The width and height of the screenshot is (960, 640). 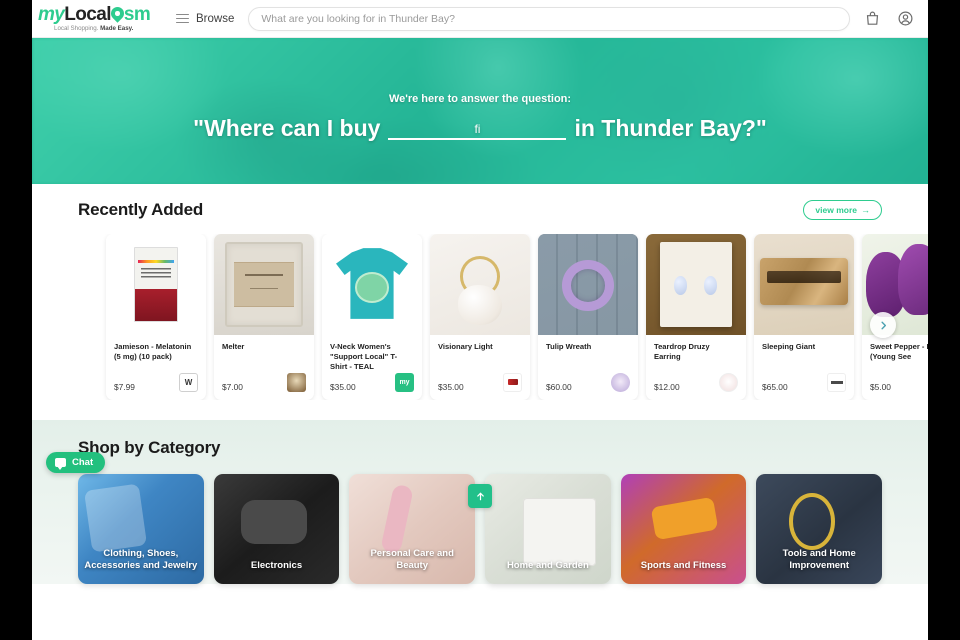 I want to click on browse-menu-button: Browse, so click(x=205, y=19).